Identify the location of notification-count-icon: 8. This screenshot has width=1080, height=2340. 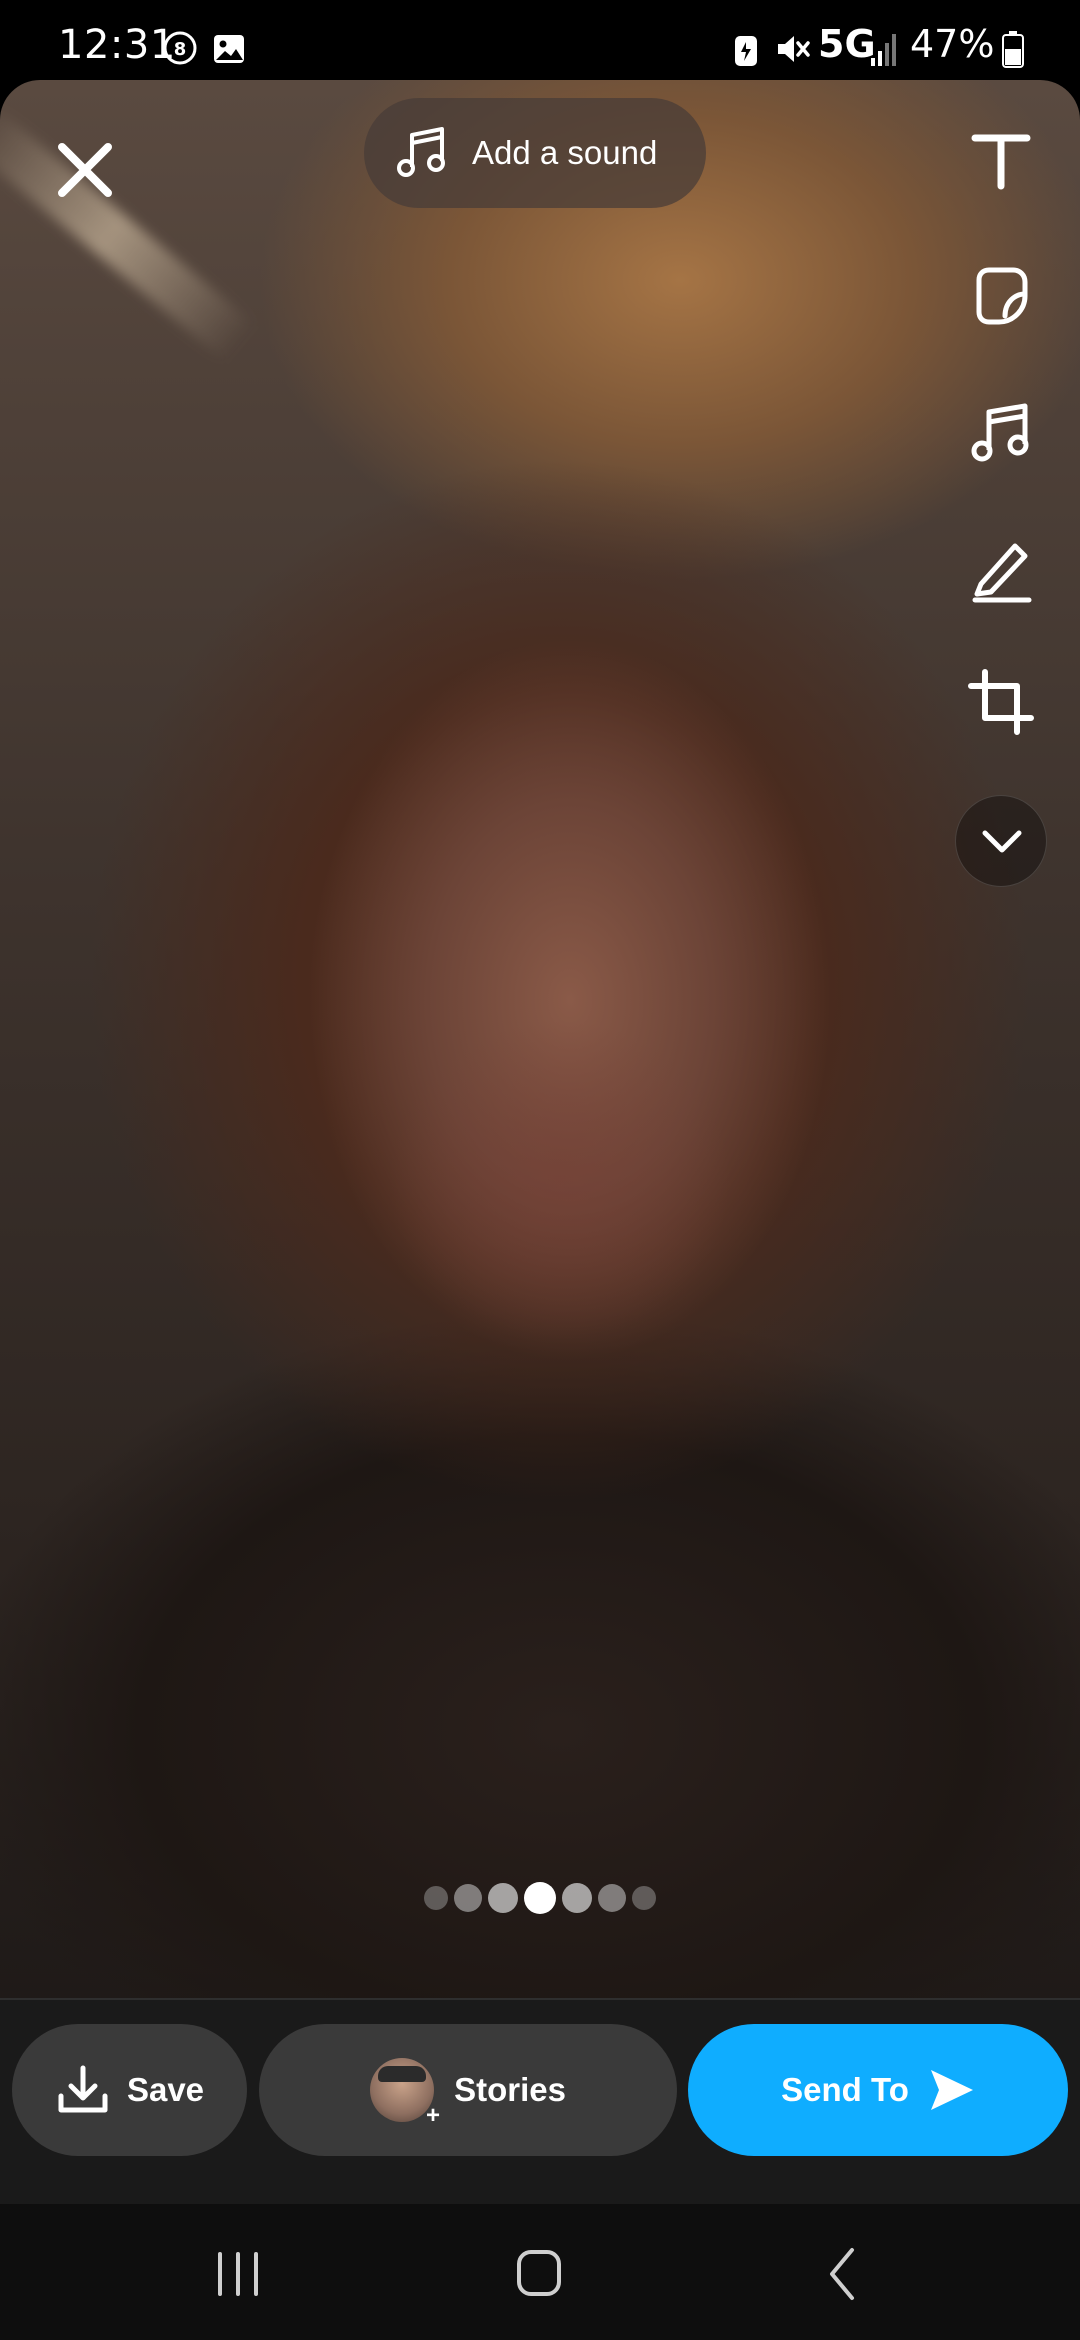
(180, 48).